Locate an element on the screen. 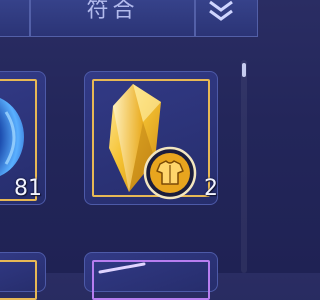 This screenshot has height=300, width=320. item-count: 81 is located at coordinates (28, 188).